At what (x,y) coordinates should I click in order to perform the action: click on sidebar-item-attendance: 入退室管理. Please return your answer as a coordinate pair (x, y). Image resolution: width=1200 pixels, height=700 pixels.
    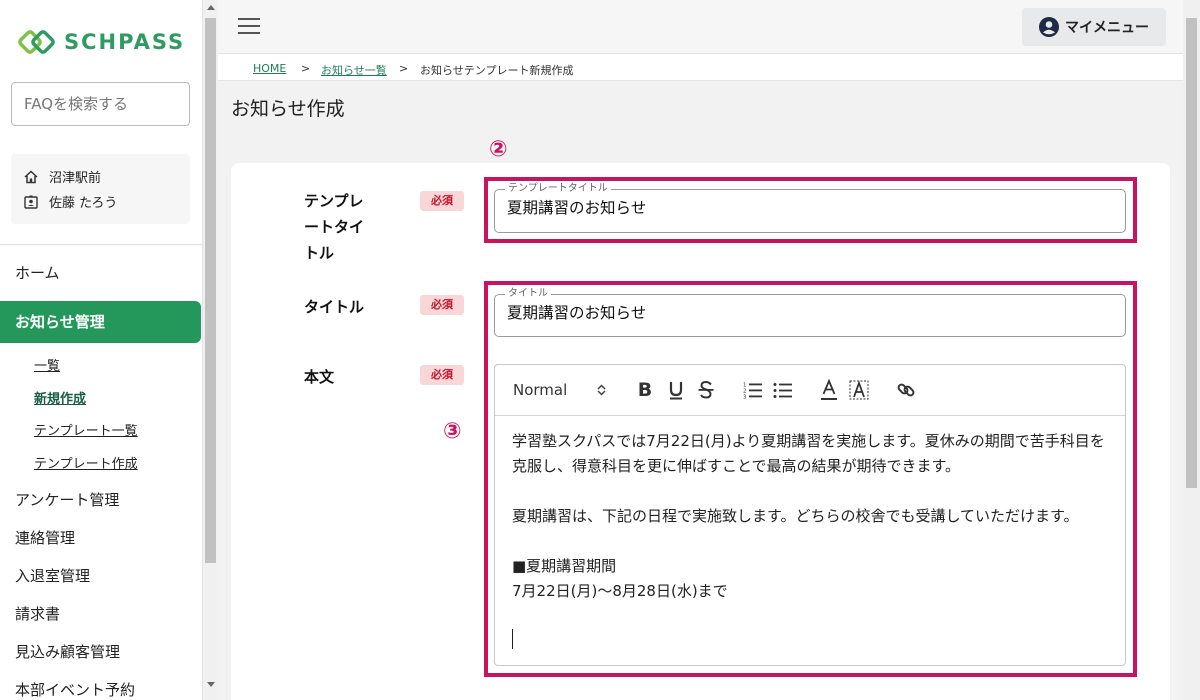
    Looking at the image, I should click on (101, 576).